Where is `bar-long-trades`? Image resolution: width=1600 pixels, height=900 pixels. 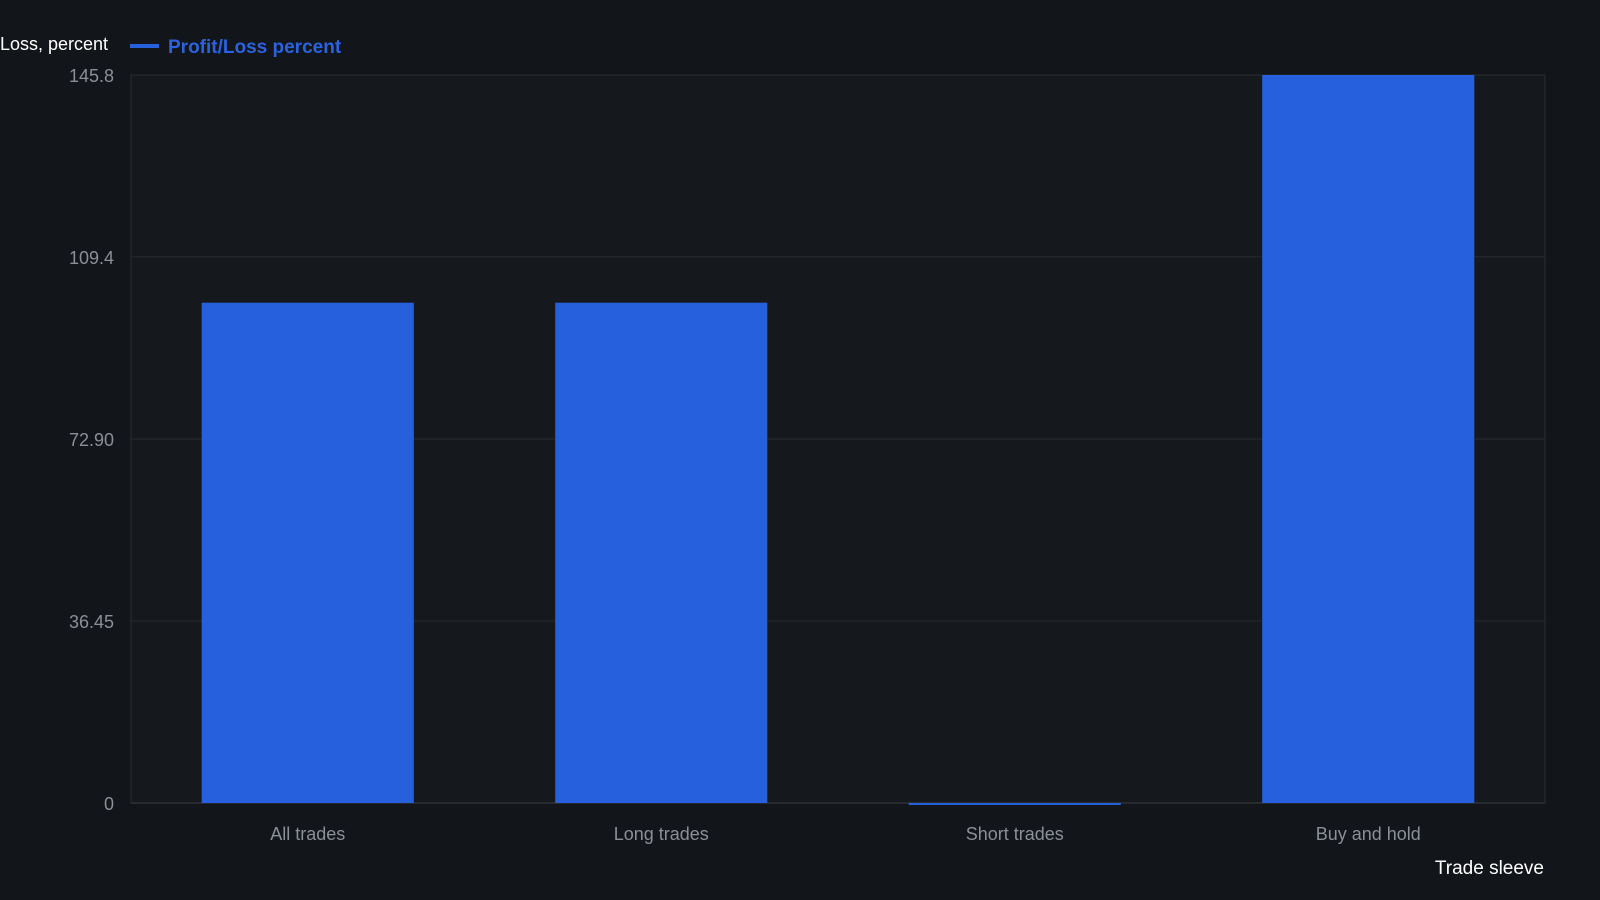
bar-long-trades is located at coordinates (661, 552).